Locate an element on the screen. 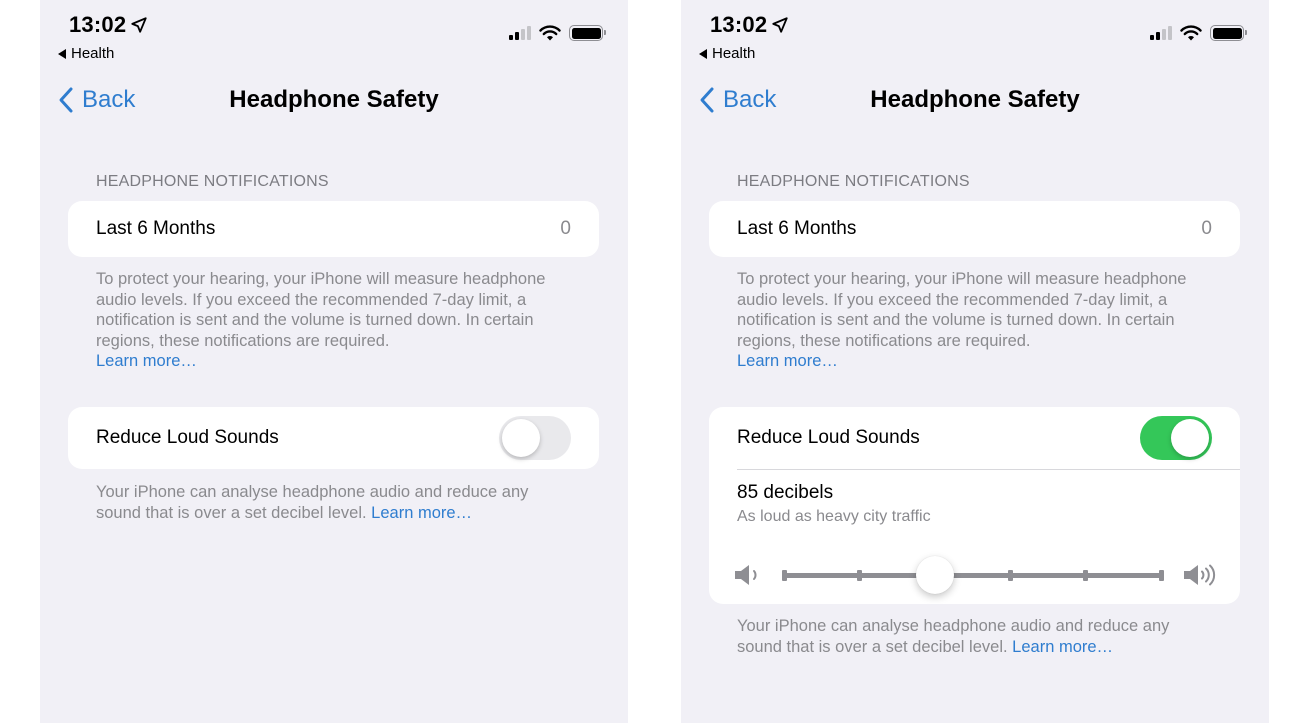  speaker-high-icon is located at coordinates (1200, 575).